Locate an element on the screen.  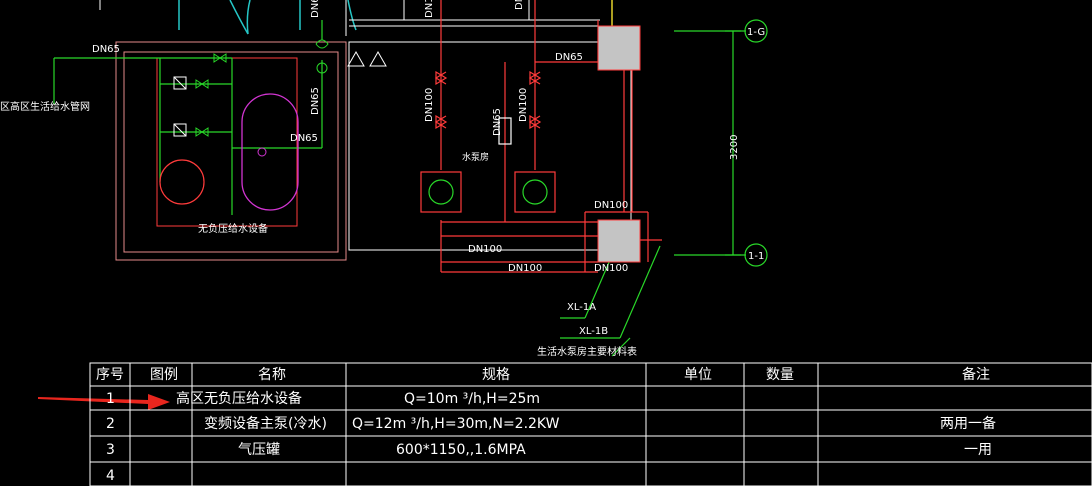
label-materials-title: 生活水泵房主要材料表 is located at coordinates (587, 351).